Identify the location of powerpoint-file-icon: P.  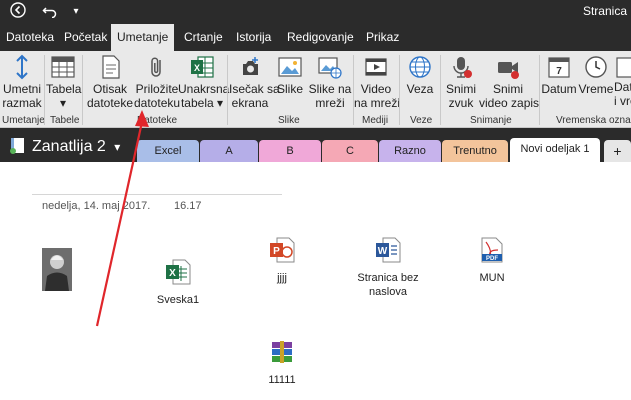
(282, 250).